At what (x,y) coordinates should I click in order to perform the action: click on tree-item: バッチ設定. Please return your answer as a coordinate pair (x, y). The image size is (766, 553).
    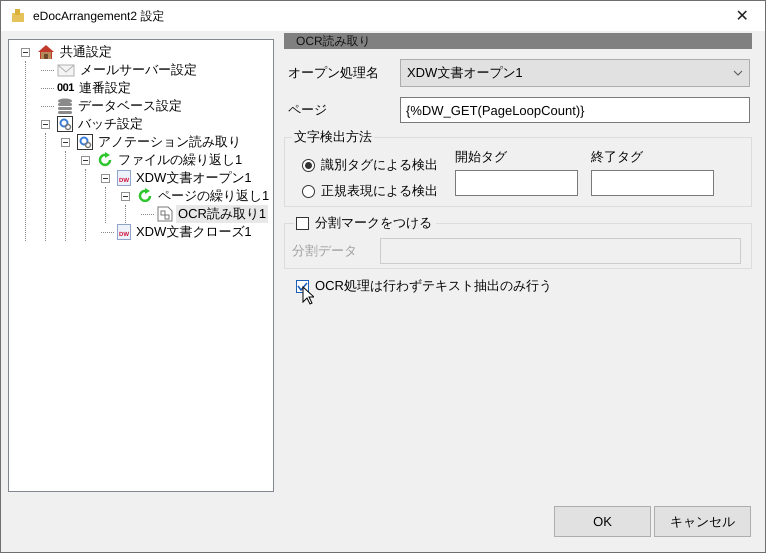
    Looking at the image, I should click on (110, 124).